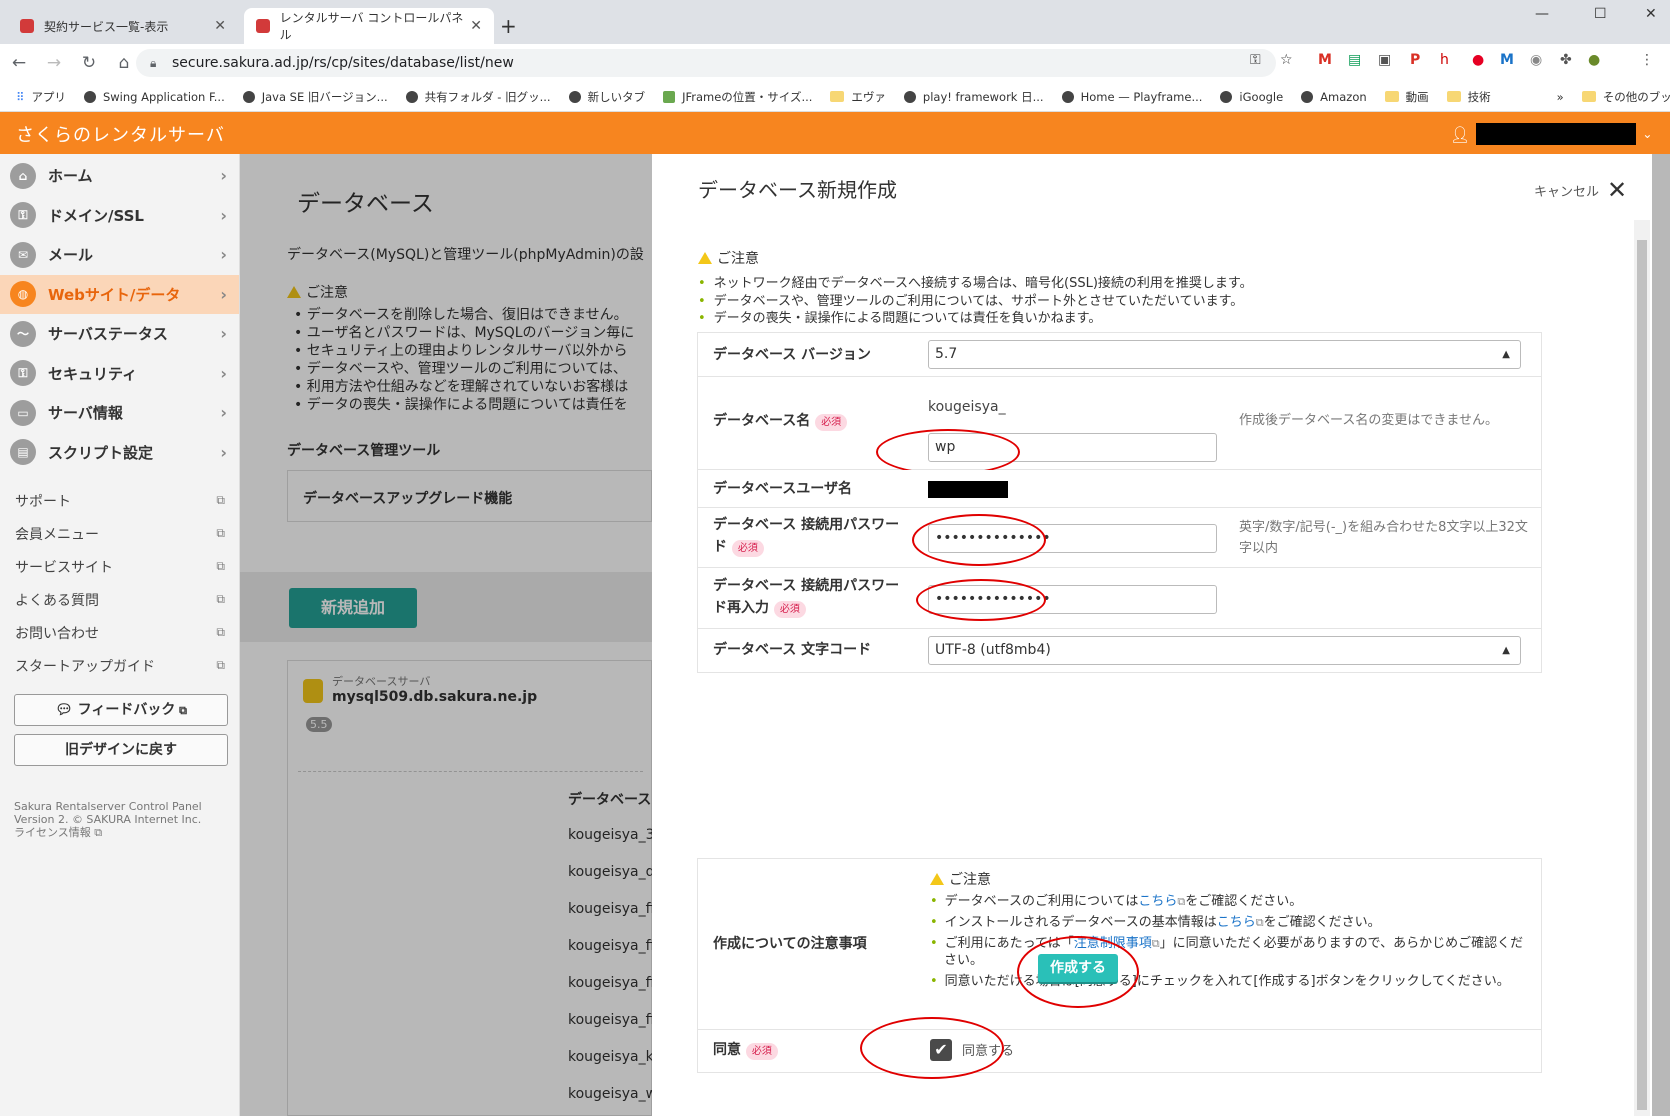 This screenshot has width=1670, height=1116. What do you see at coordinates (508, 26) in the screenshot?
I see `new-tab-button: +` at bounding box center [508, 26].